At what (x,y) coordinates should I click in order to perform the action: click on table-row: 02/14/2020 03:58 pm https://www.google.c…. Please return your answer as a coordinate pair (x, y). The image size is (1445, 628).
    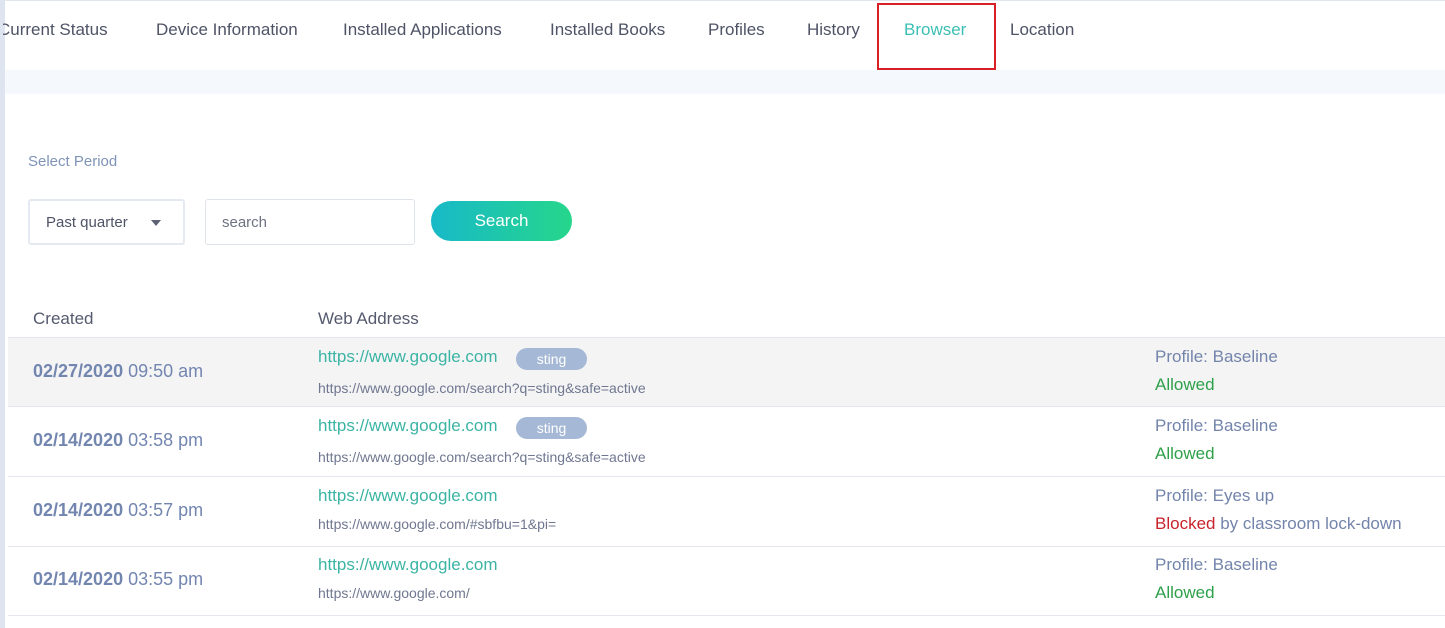
    Looking at the image, I should click on (726, 442).